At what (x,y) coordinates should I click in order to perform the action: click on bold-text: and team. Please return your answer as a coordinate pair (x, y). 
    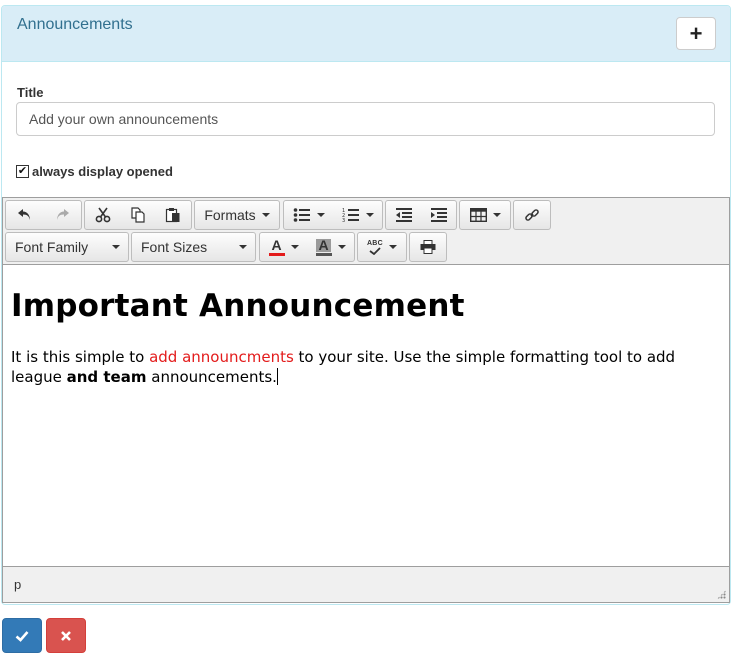
    Looking at the image, I should click on (106, 377).